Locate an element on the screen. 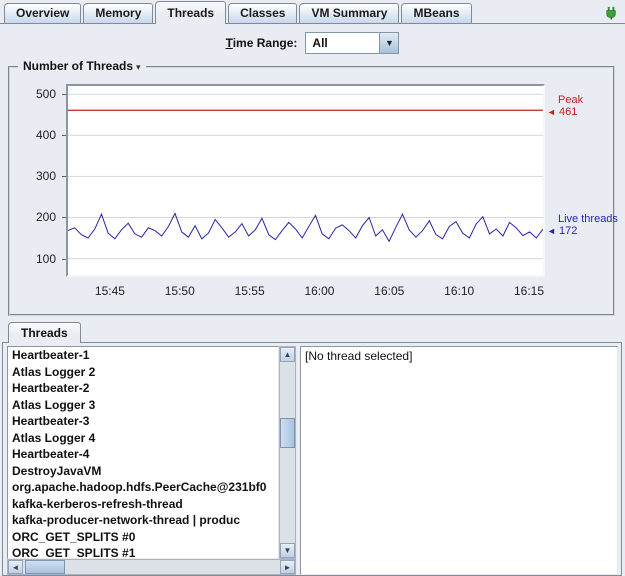 The width and height of the screenshot is (625, 576). chevron-down-icon: ▼ is located at coordinates (389, 43).